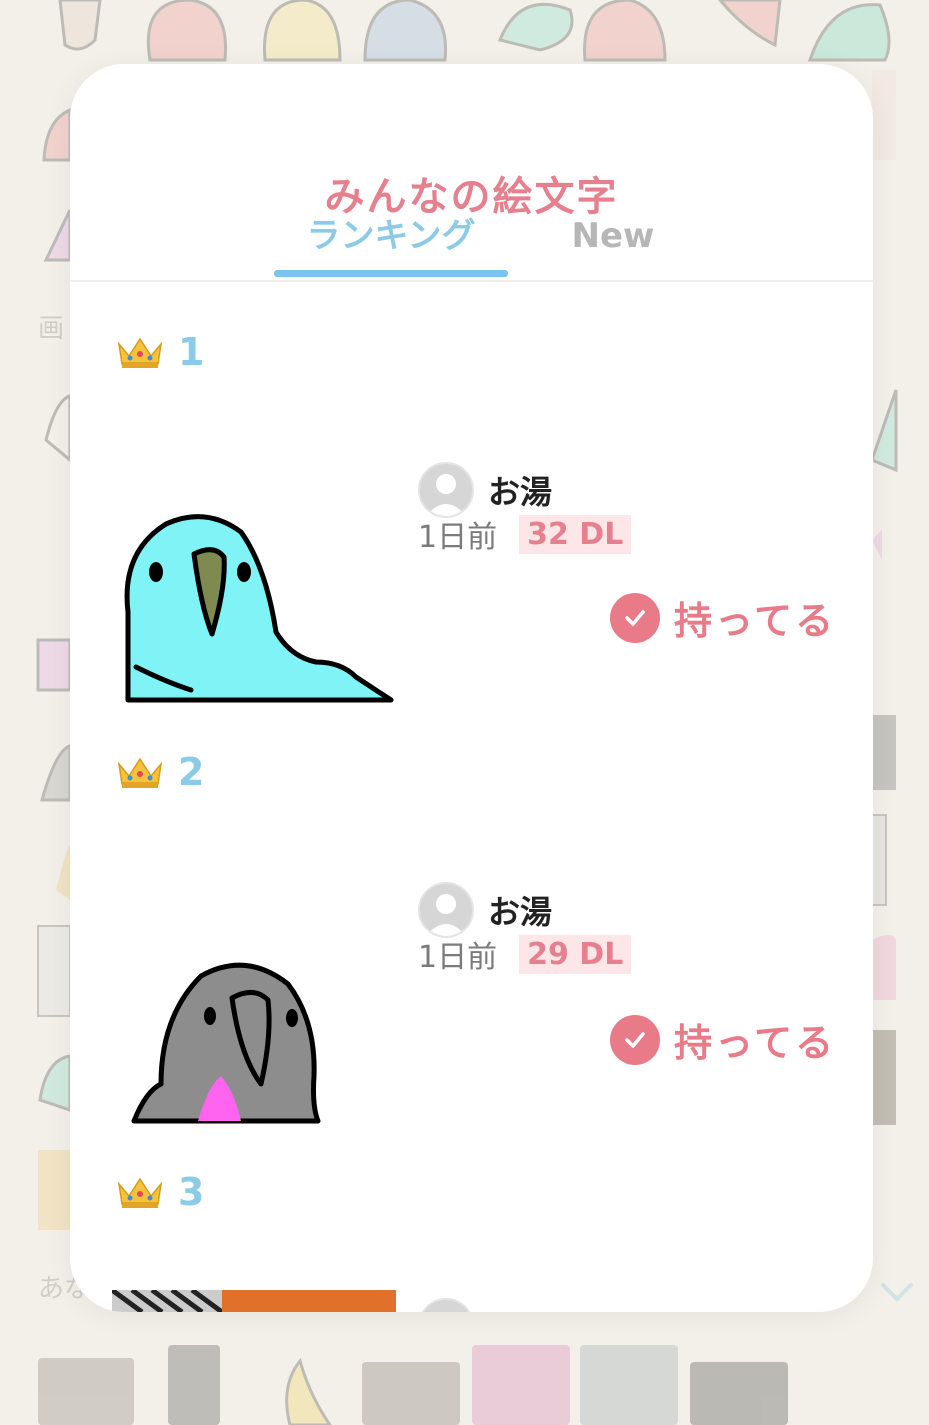 The width and height of the screenshot is (929, 1425). I want to click on entry-meta: 1日前 29 DL, so click(525, 954).